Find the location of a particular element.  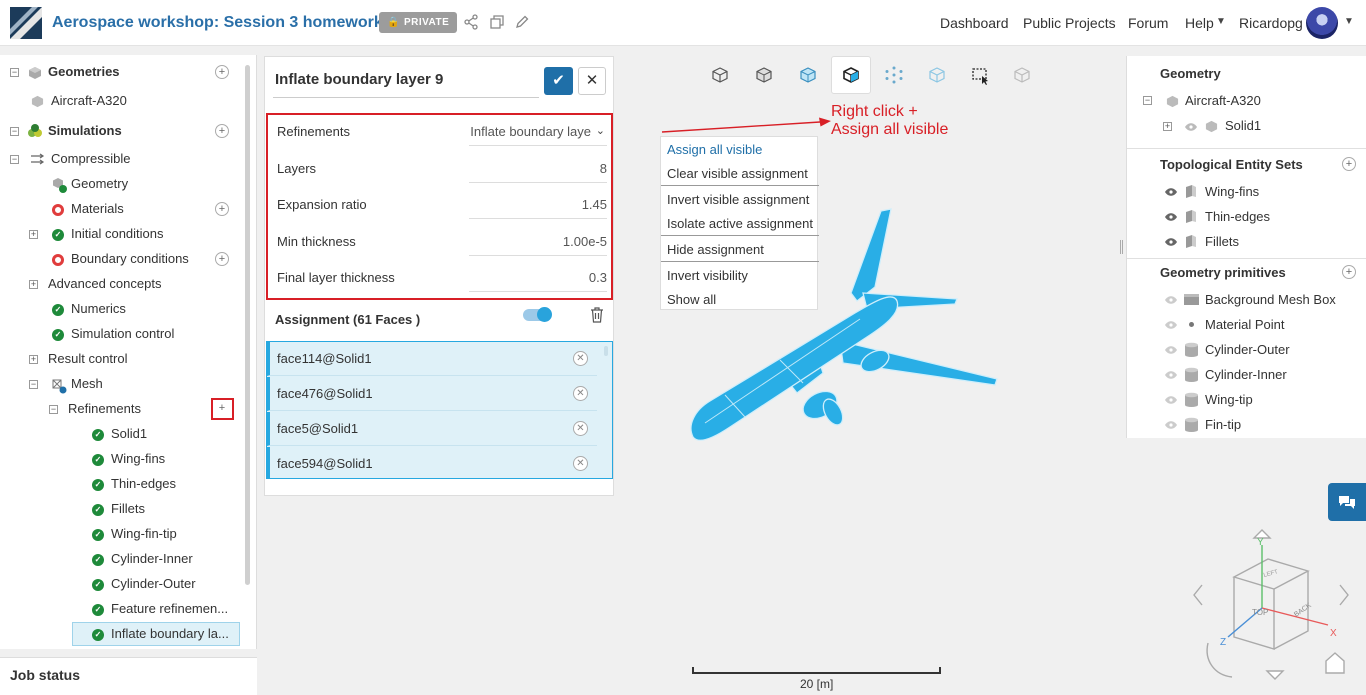

expansion-ratio-input: 1.45 is located at coordinates (538, 208).